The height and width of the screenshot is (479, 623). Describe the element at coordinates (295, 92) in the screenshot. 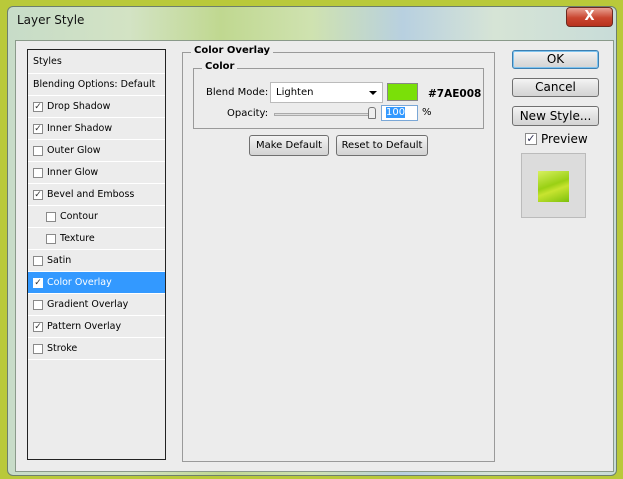

I see `blend-mode-value: Lighten` at that location.